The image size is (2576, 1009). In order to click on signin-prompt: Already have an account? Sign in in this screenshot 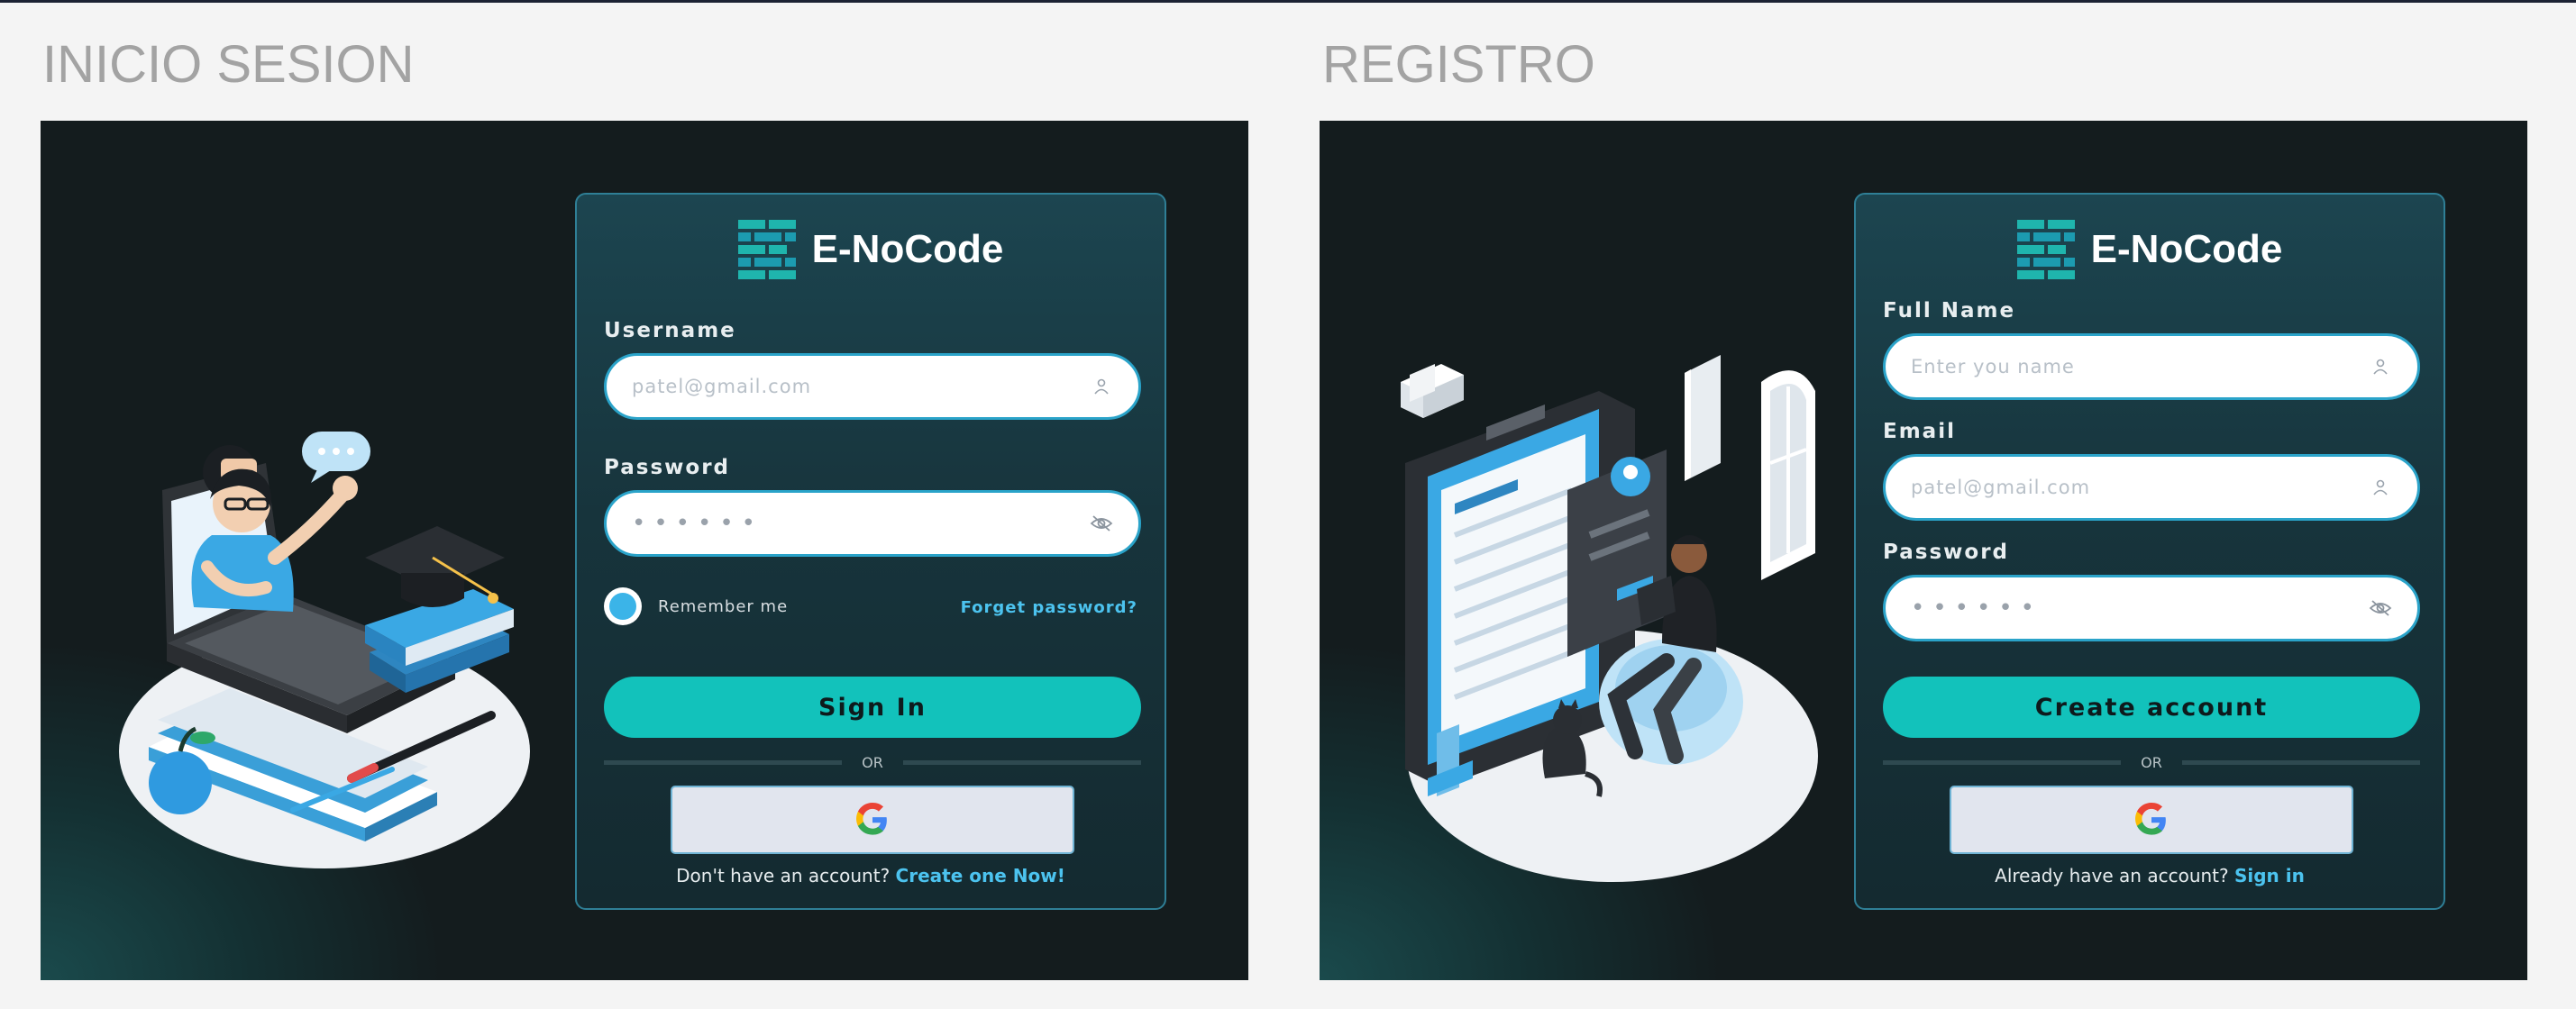, I will do `click(2150, 875)`.